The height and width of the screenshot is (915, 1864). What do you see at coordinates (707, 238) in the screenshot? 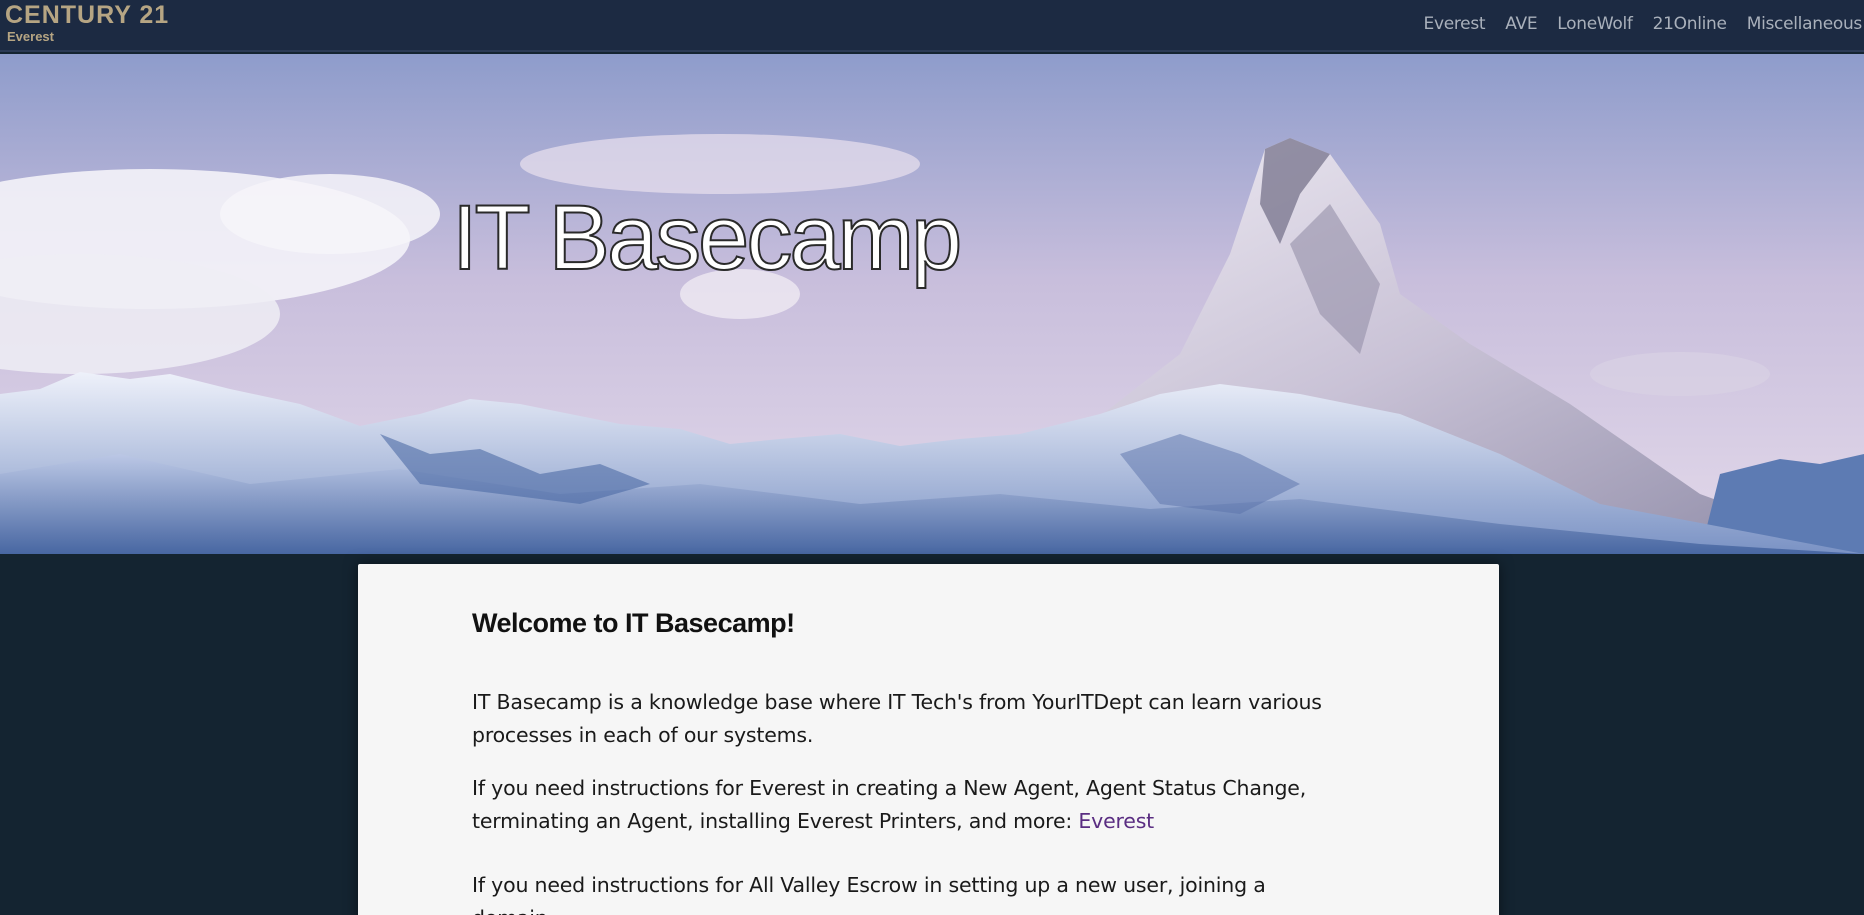
I see `hero-title: IT Basecamp` at bounding box center [707, 238].